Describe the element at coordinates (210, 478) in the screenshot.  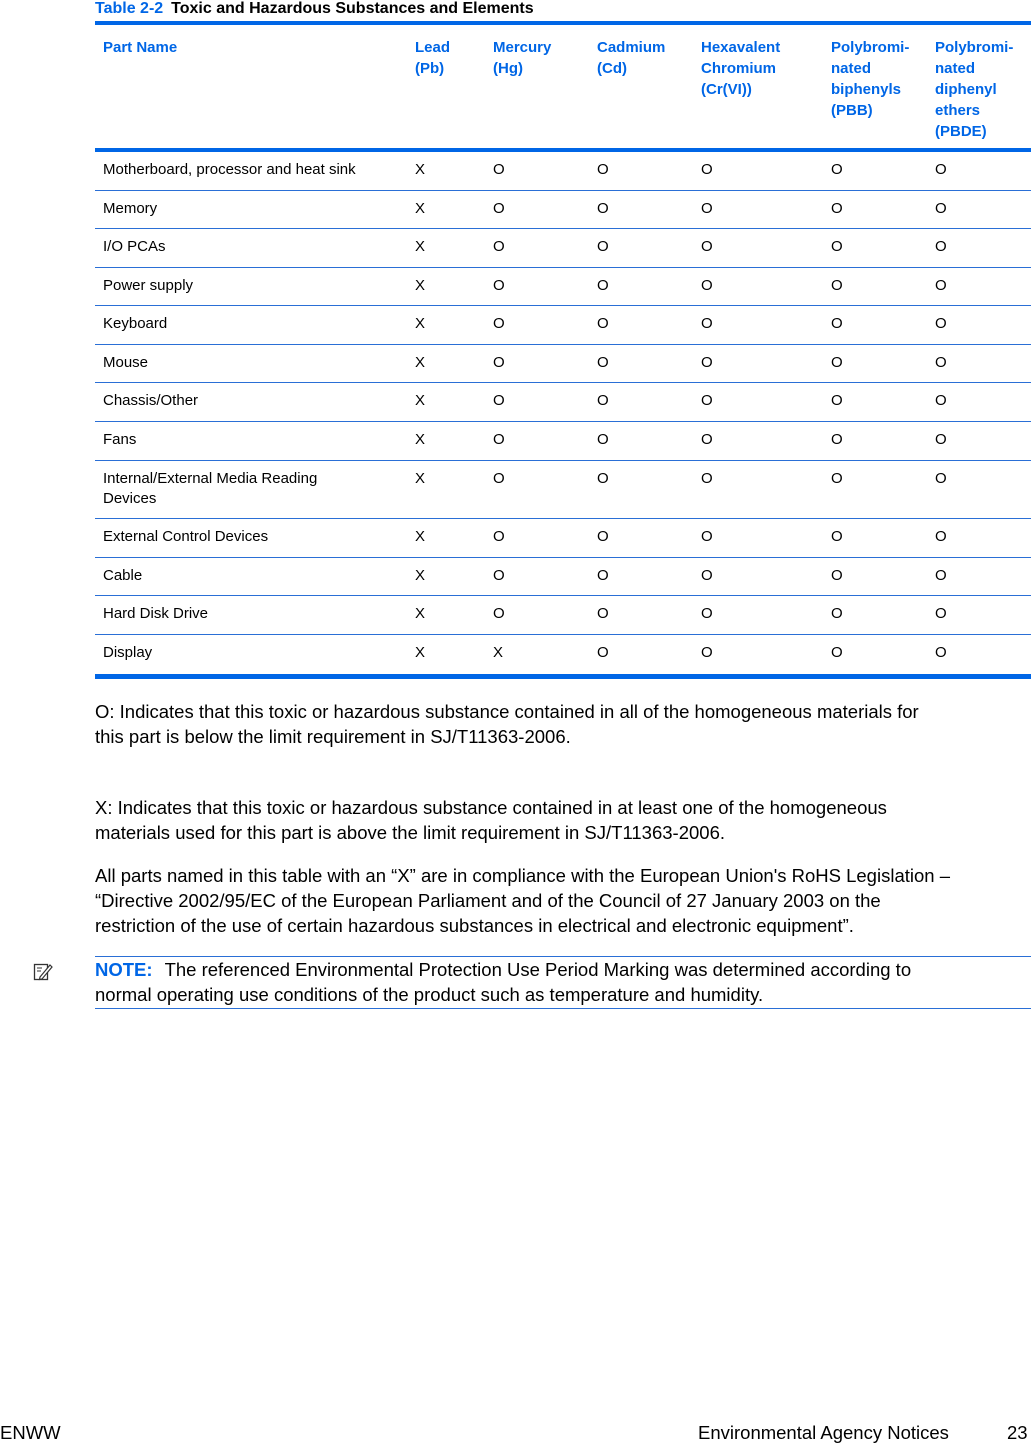
I see `part-name-line: Internal/External Media Reading` at that location.